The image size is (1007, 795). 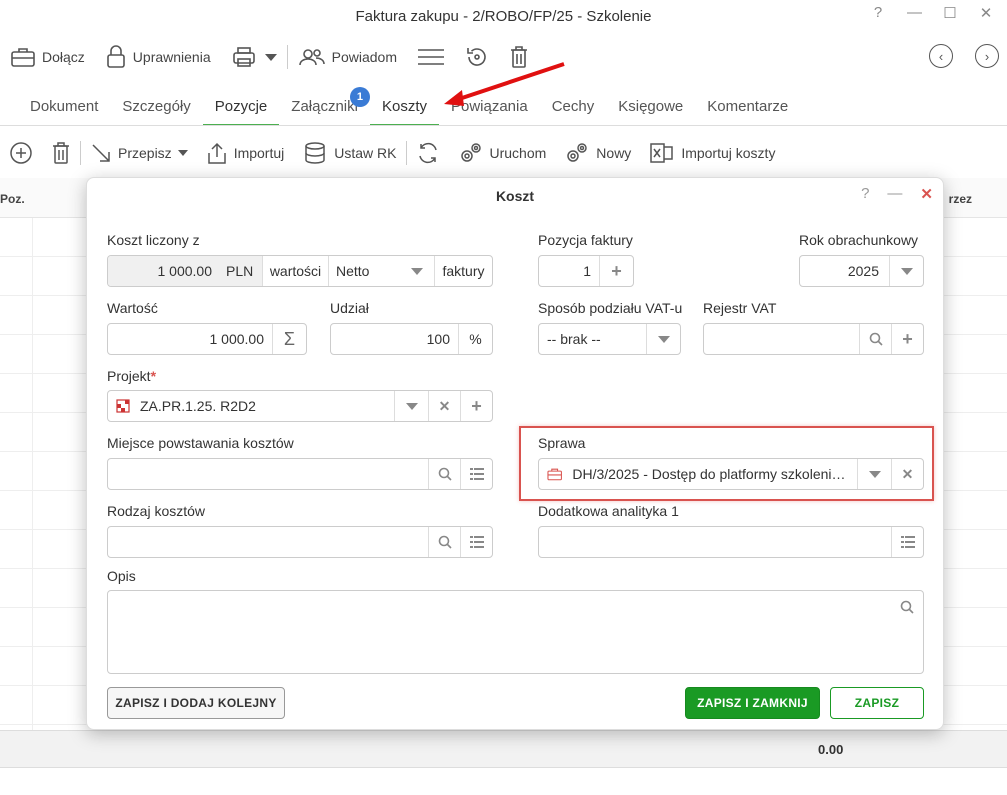 I want to click on invoice-position-input: 1, so click(x=569, y=271).